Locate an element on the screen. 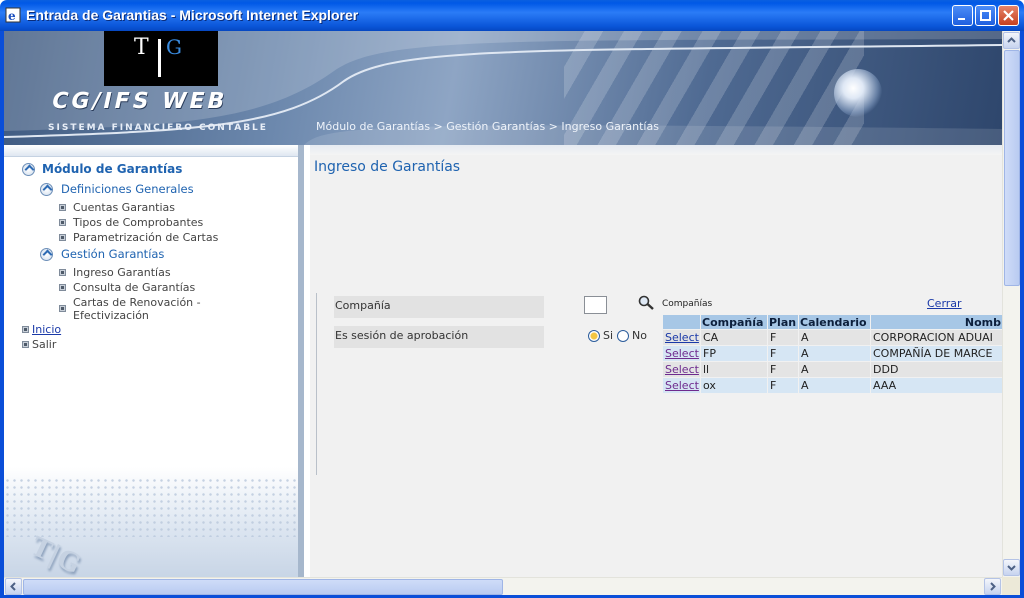 This screenshot has height=598, width=1024. sidebar-item-tipos-comprobantes: Tipos de Comprobantes is located at coordinates (131, 222).